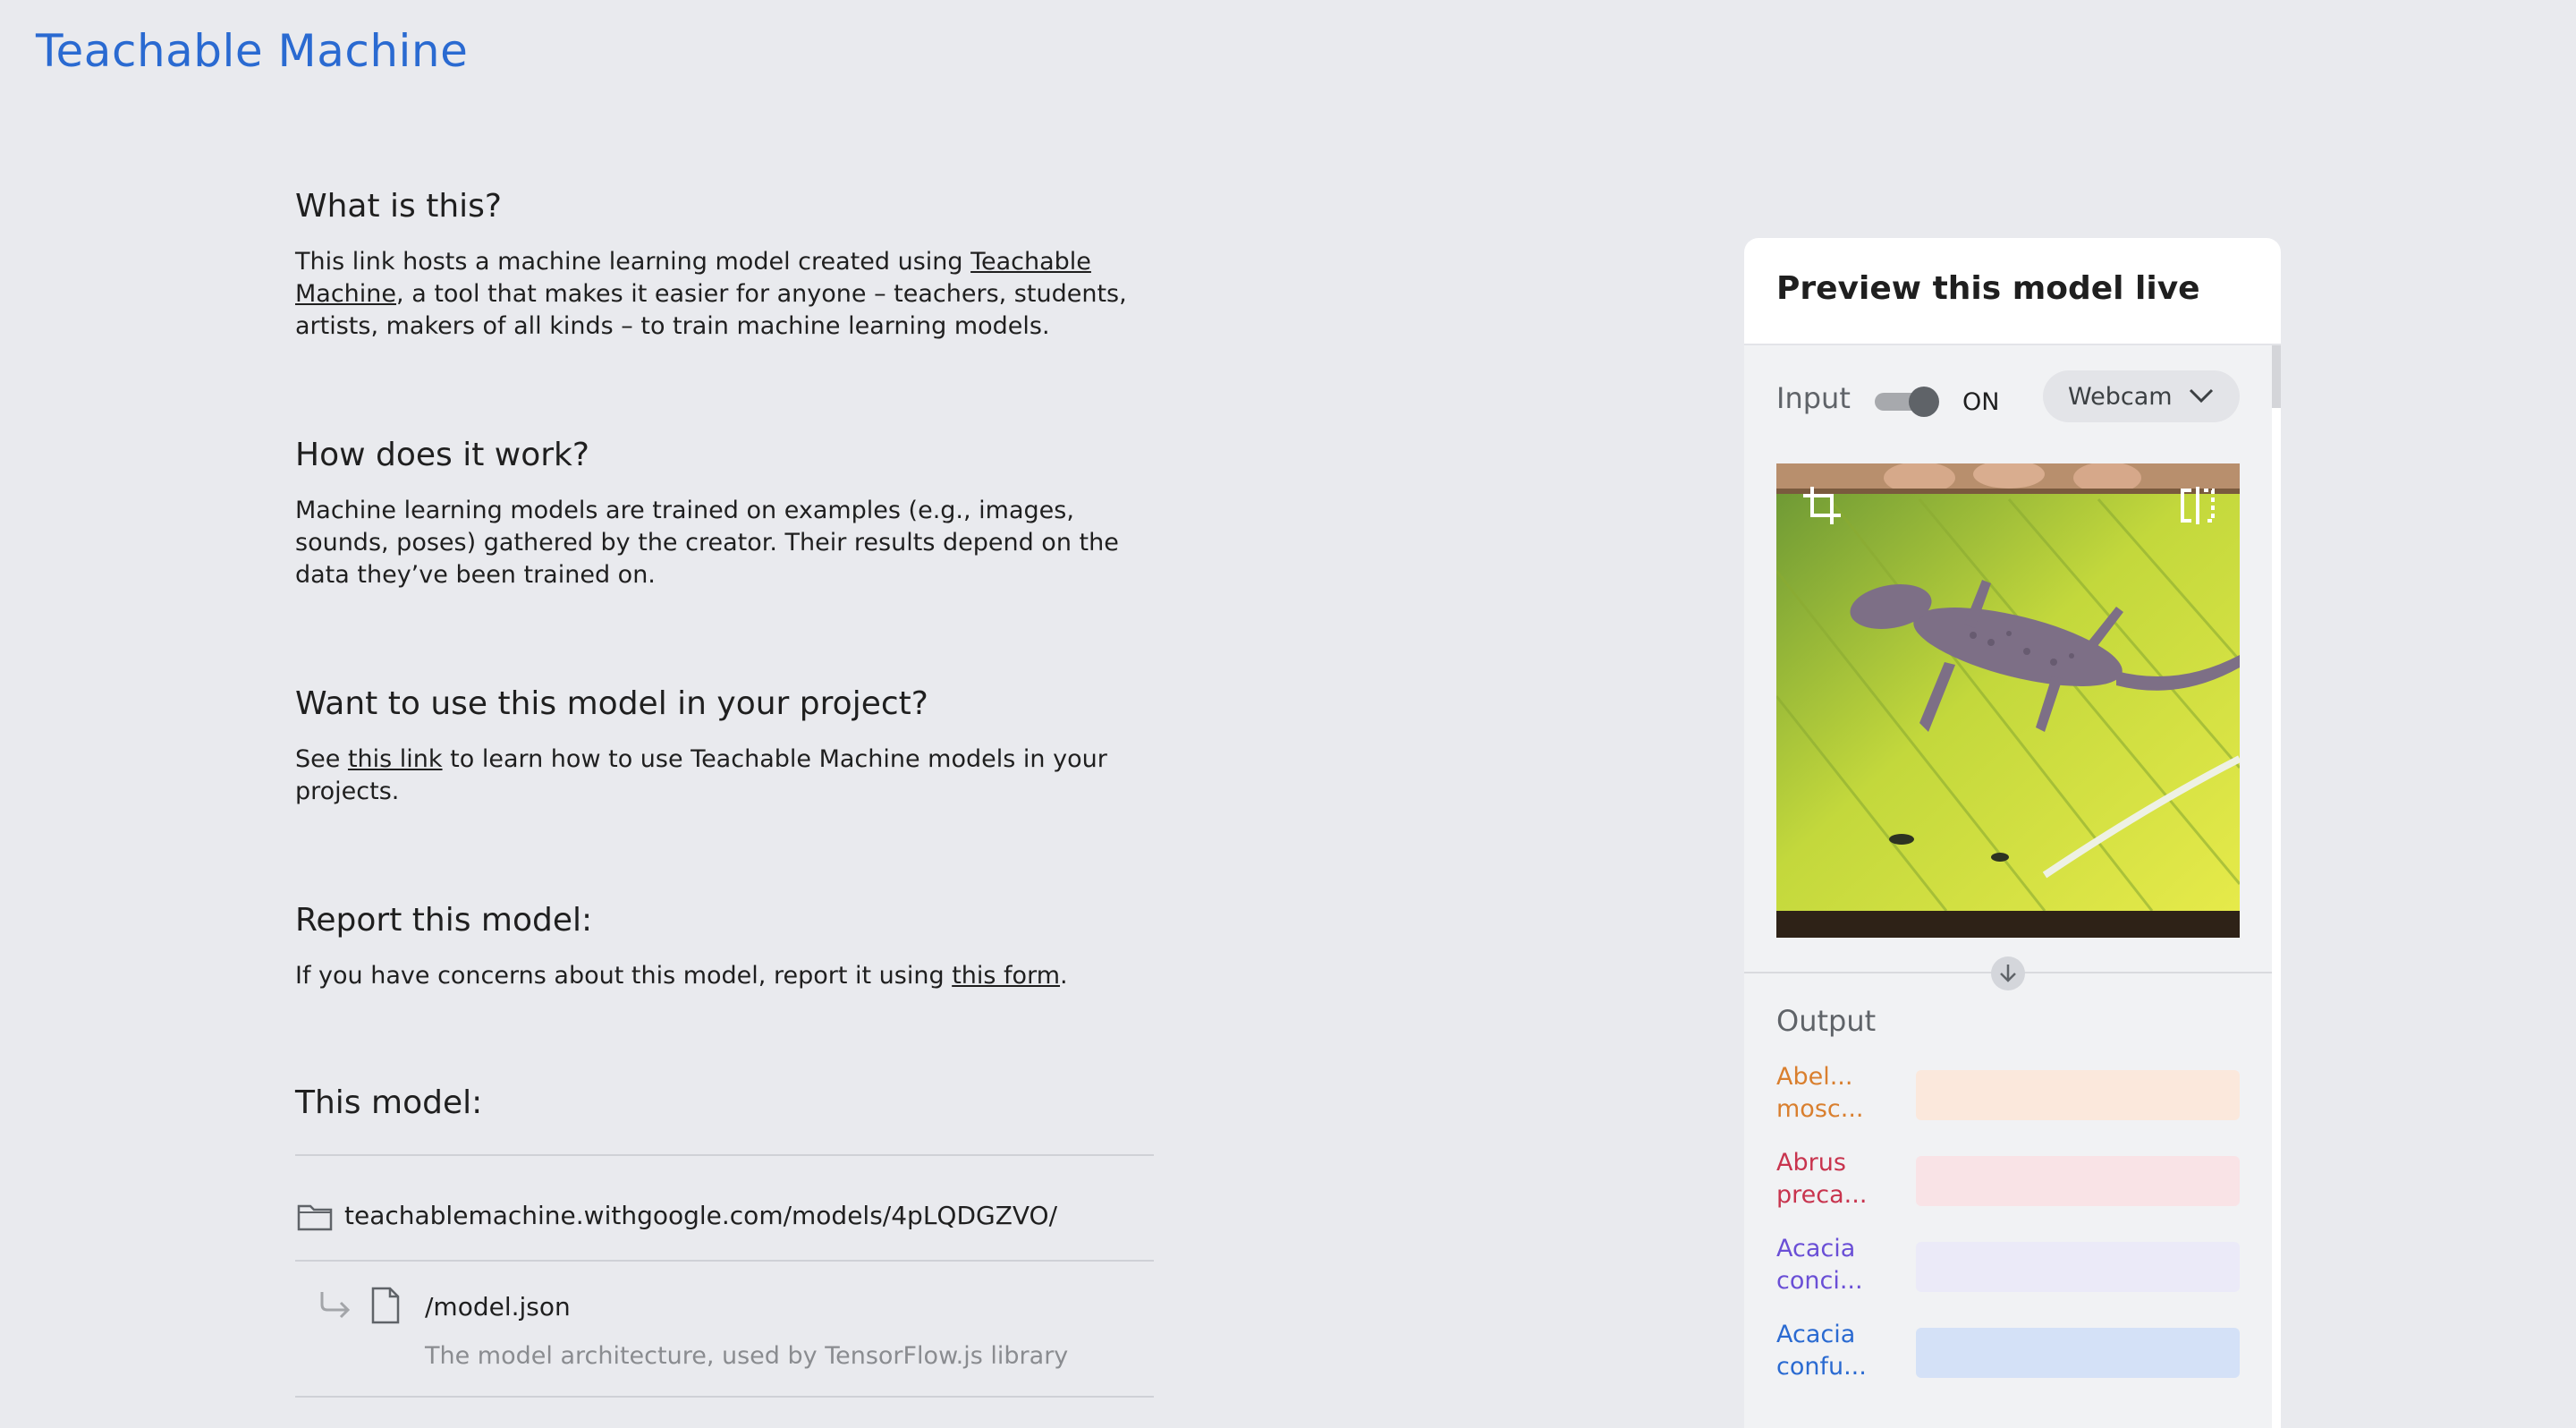  I want to click on section-this-model: This model:, so click(724, 1113).